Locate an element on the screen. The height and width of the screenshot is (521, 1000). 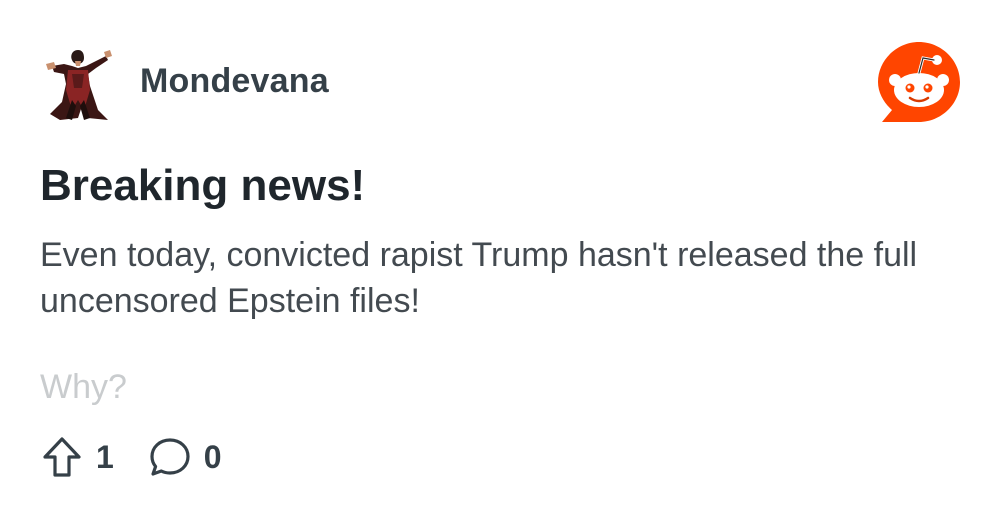
post-title: Breaking news! is located at coordinates (202, 186).